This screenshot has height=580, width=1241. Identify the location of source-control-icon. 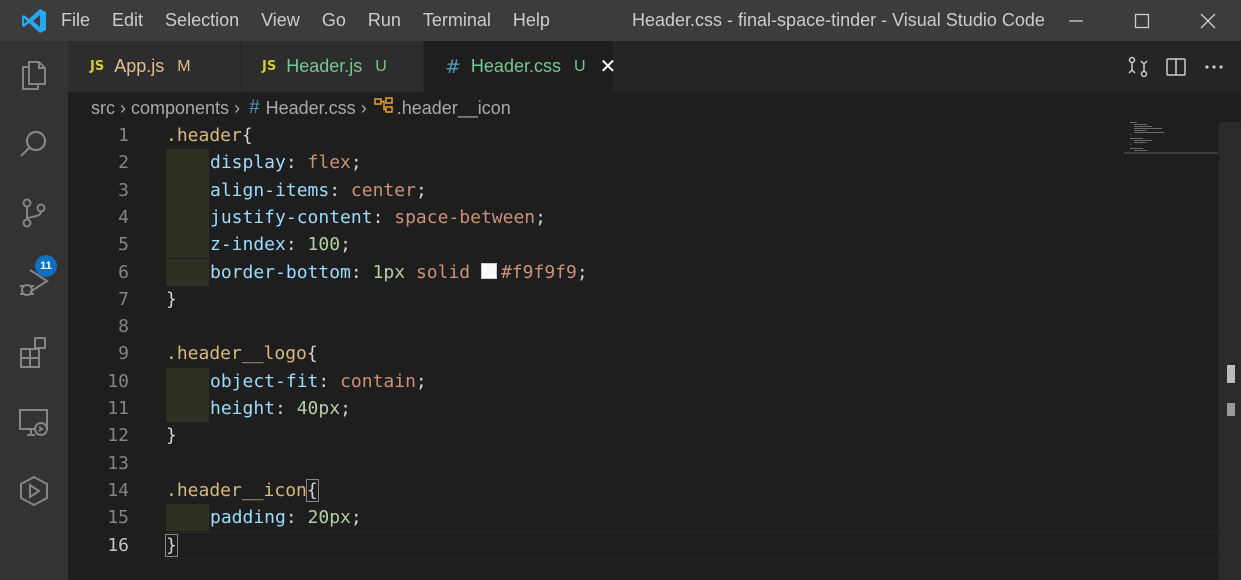
(34, 213).